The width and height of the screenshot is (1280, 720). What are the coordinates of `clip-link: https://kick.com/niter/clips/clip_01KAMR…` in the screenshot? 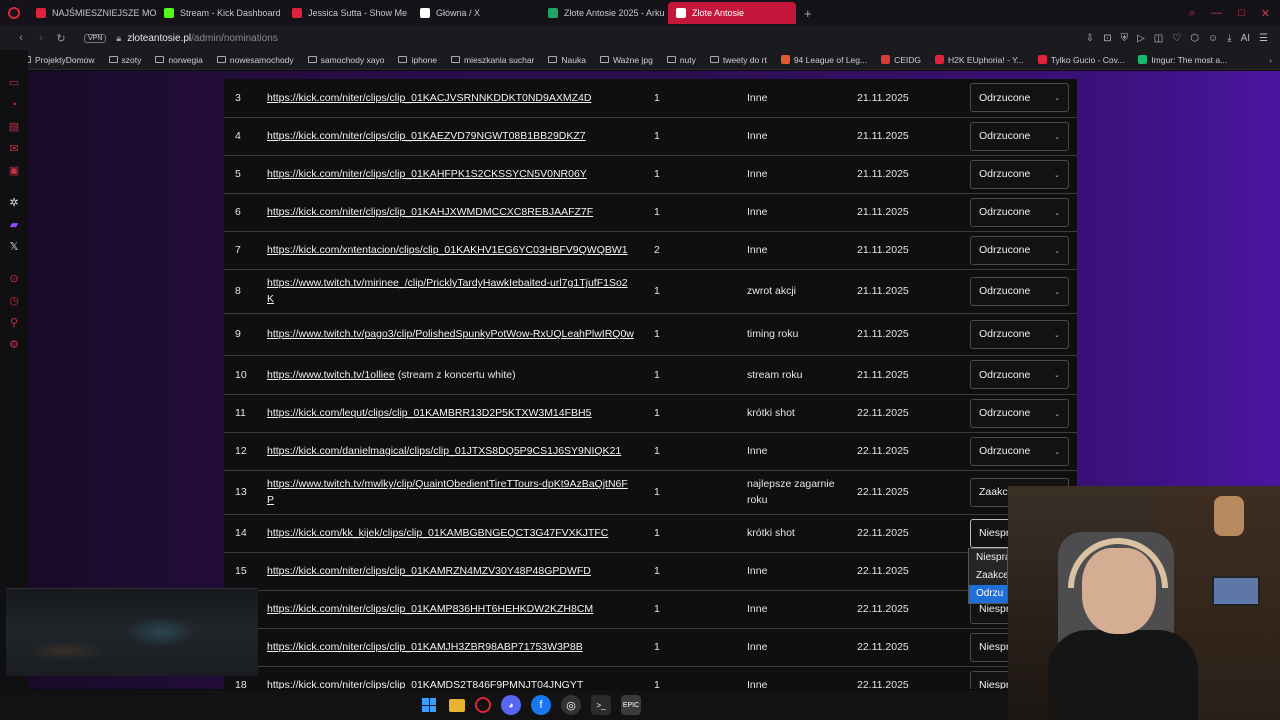 It's located at (429, 571).